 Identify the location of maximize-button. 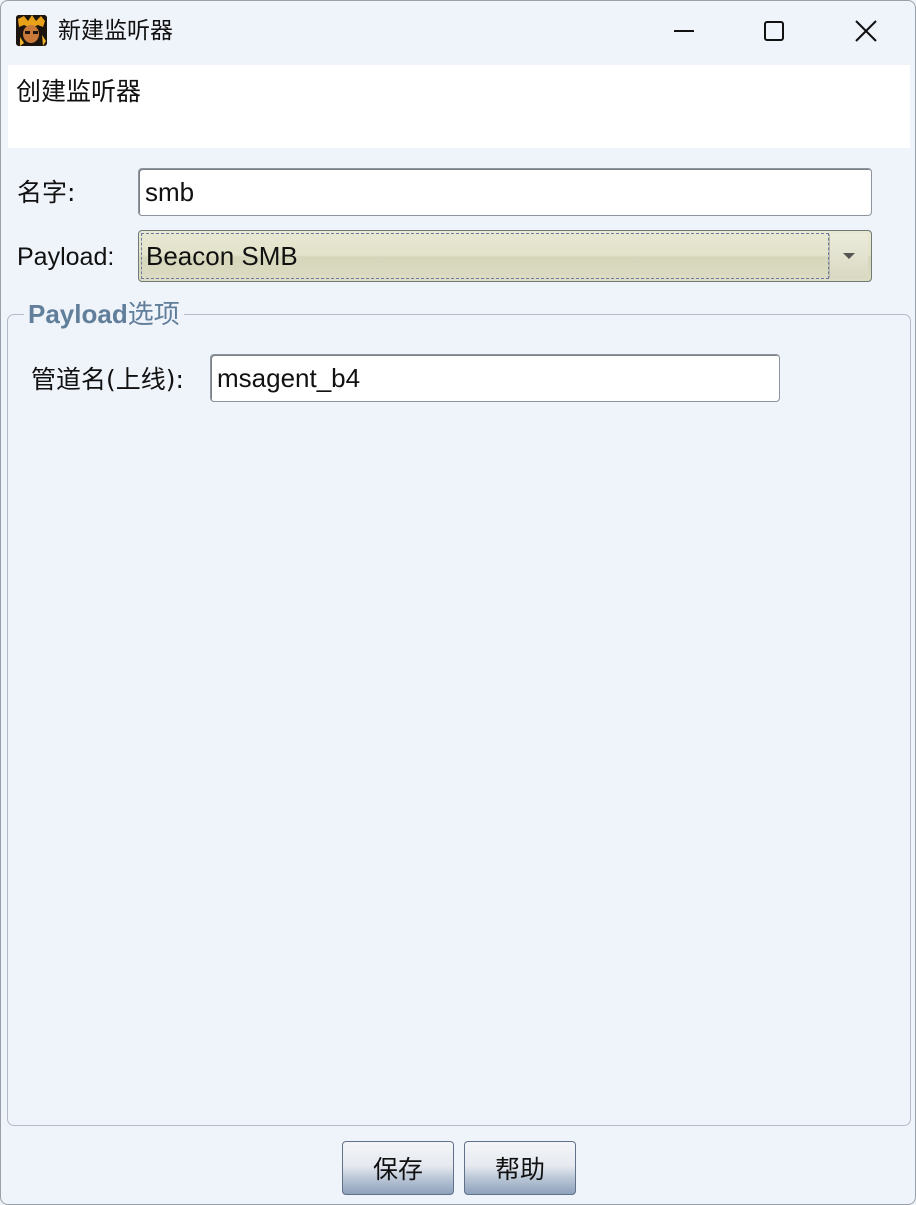
(774, 31).